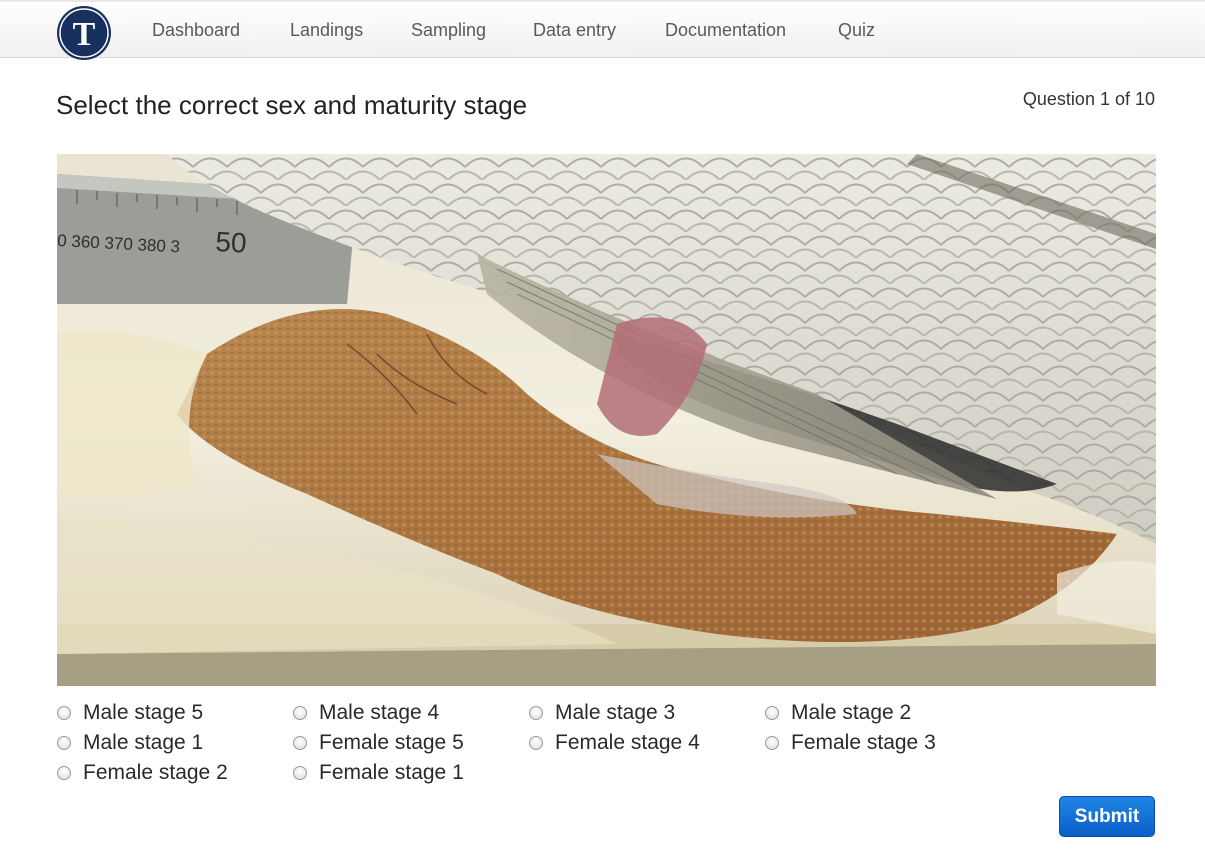 The width and height of the screenshot is (1205, 862). Describe the element at coordinates (1088, 99) in the screenshot. I see `question-counter: Question 1 of 10` at that location.